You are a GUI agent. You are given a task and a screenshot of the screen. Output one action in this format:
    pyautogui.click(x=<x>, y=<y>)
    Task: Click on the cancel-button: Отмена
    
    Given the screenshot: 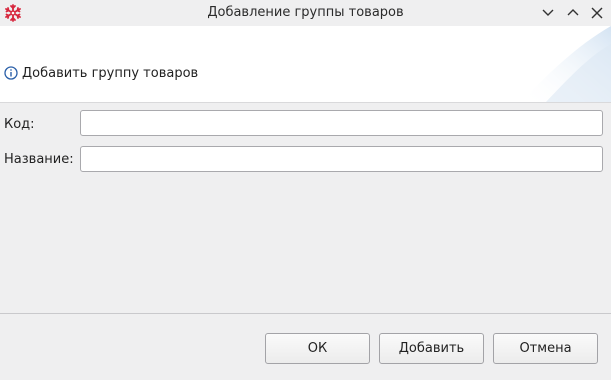 What is the action you would take?
    pyautogui.click(x=545, y=348)
    